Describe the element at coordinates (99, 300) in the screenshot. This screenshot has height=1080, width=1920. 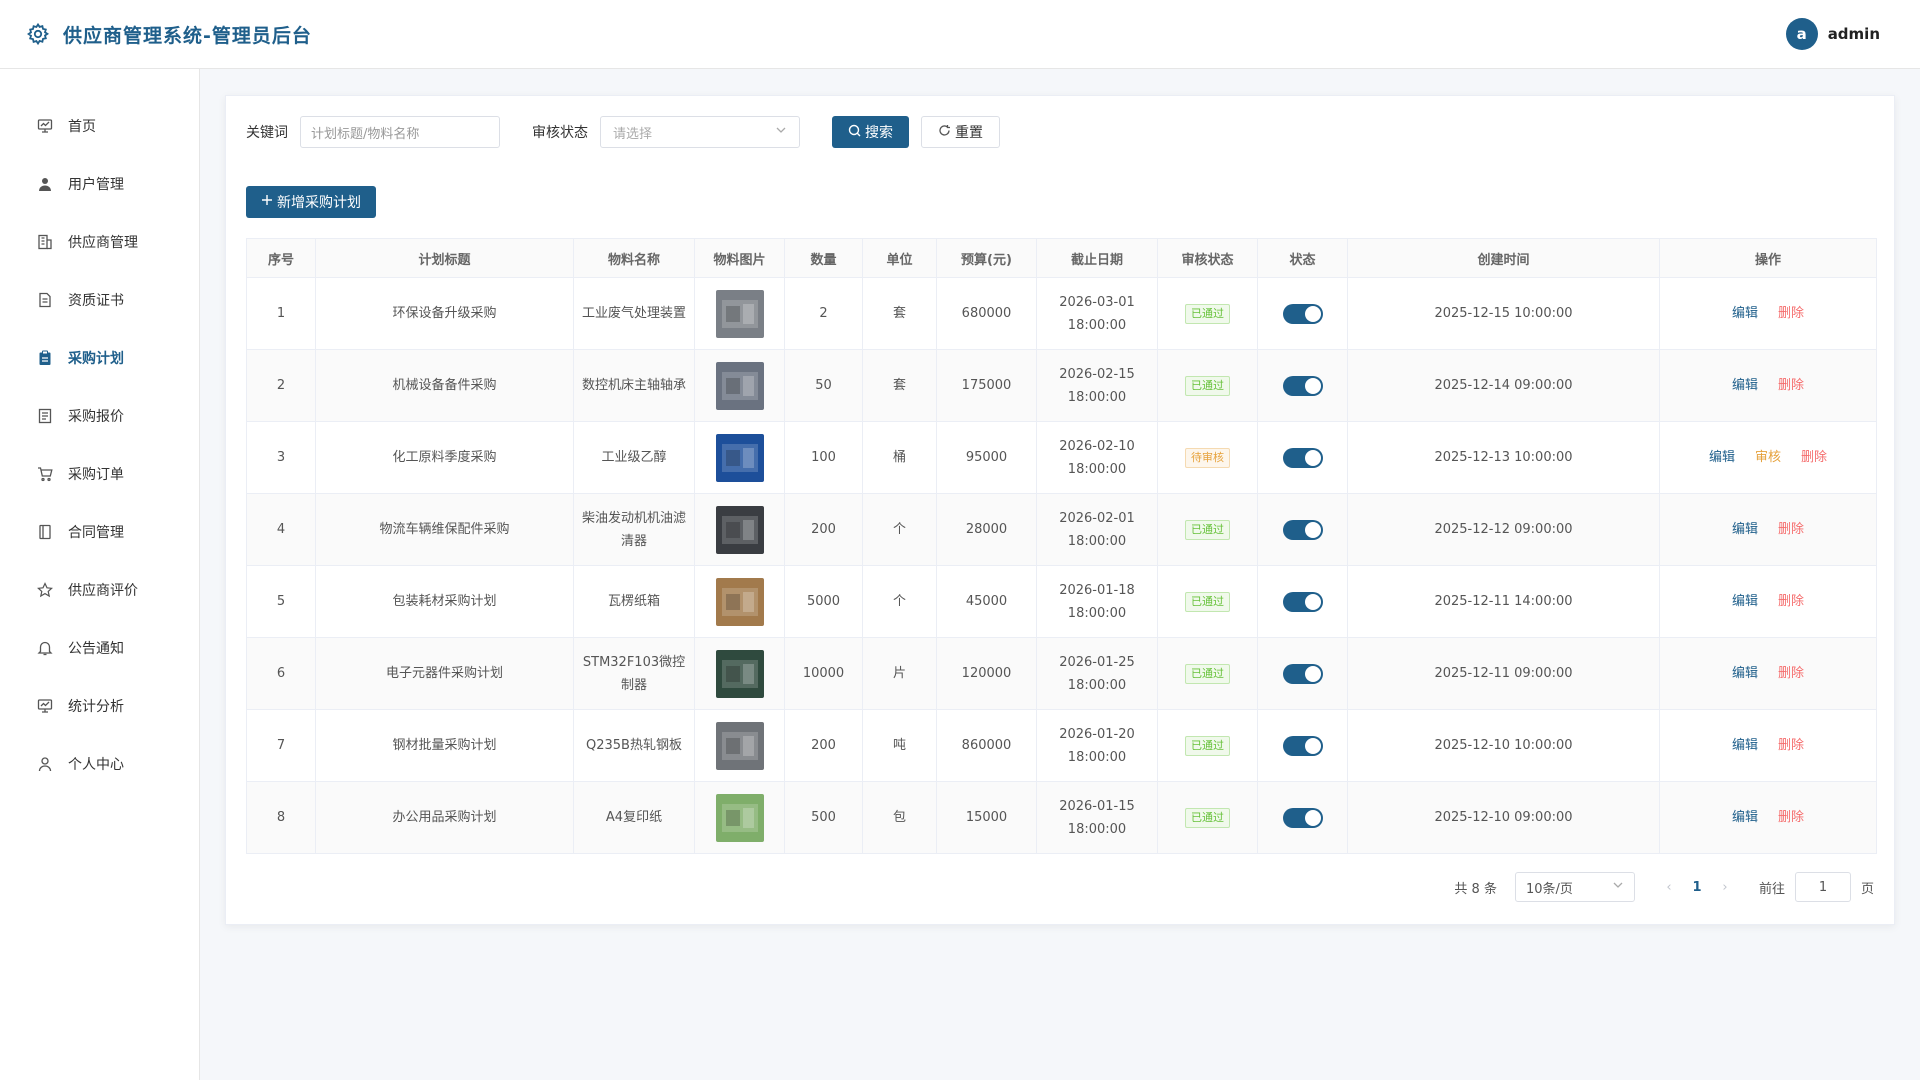
I see `sidebar-item-document: 资质证书` at that location.